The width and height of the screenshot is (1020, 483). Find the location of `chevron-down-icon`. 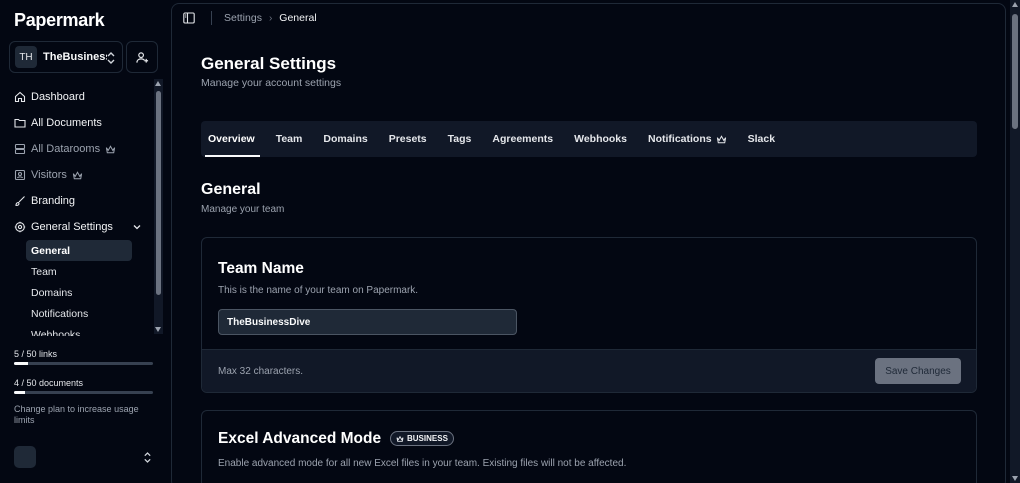

chevron-down-icon is located at coordinates (137, 227).